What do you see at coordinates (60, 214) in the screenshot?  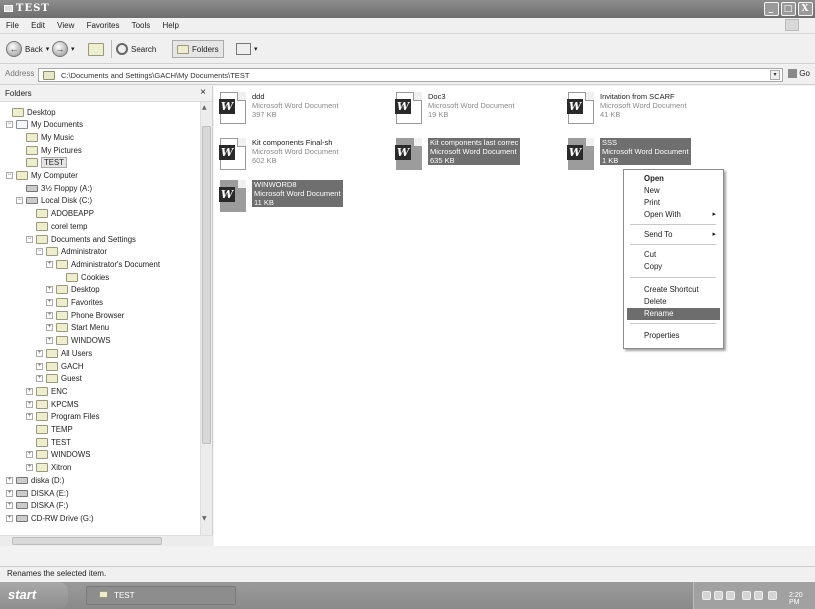 I see `tree-item: ADOBEAPP` at bounding box center [60, 214].